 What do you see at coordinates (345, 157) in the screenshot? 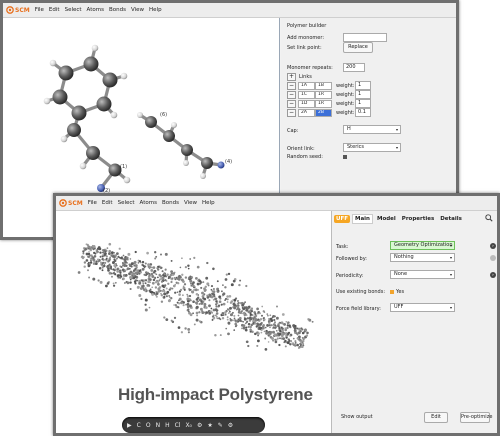
I see `random-seed-checkbox` at bounding box center [345, 157].